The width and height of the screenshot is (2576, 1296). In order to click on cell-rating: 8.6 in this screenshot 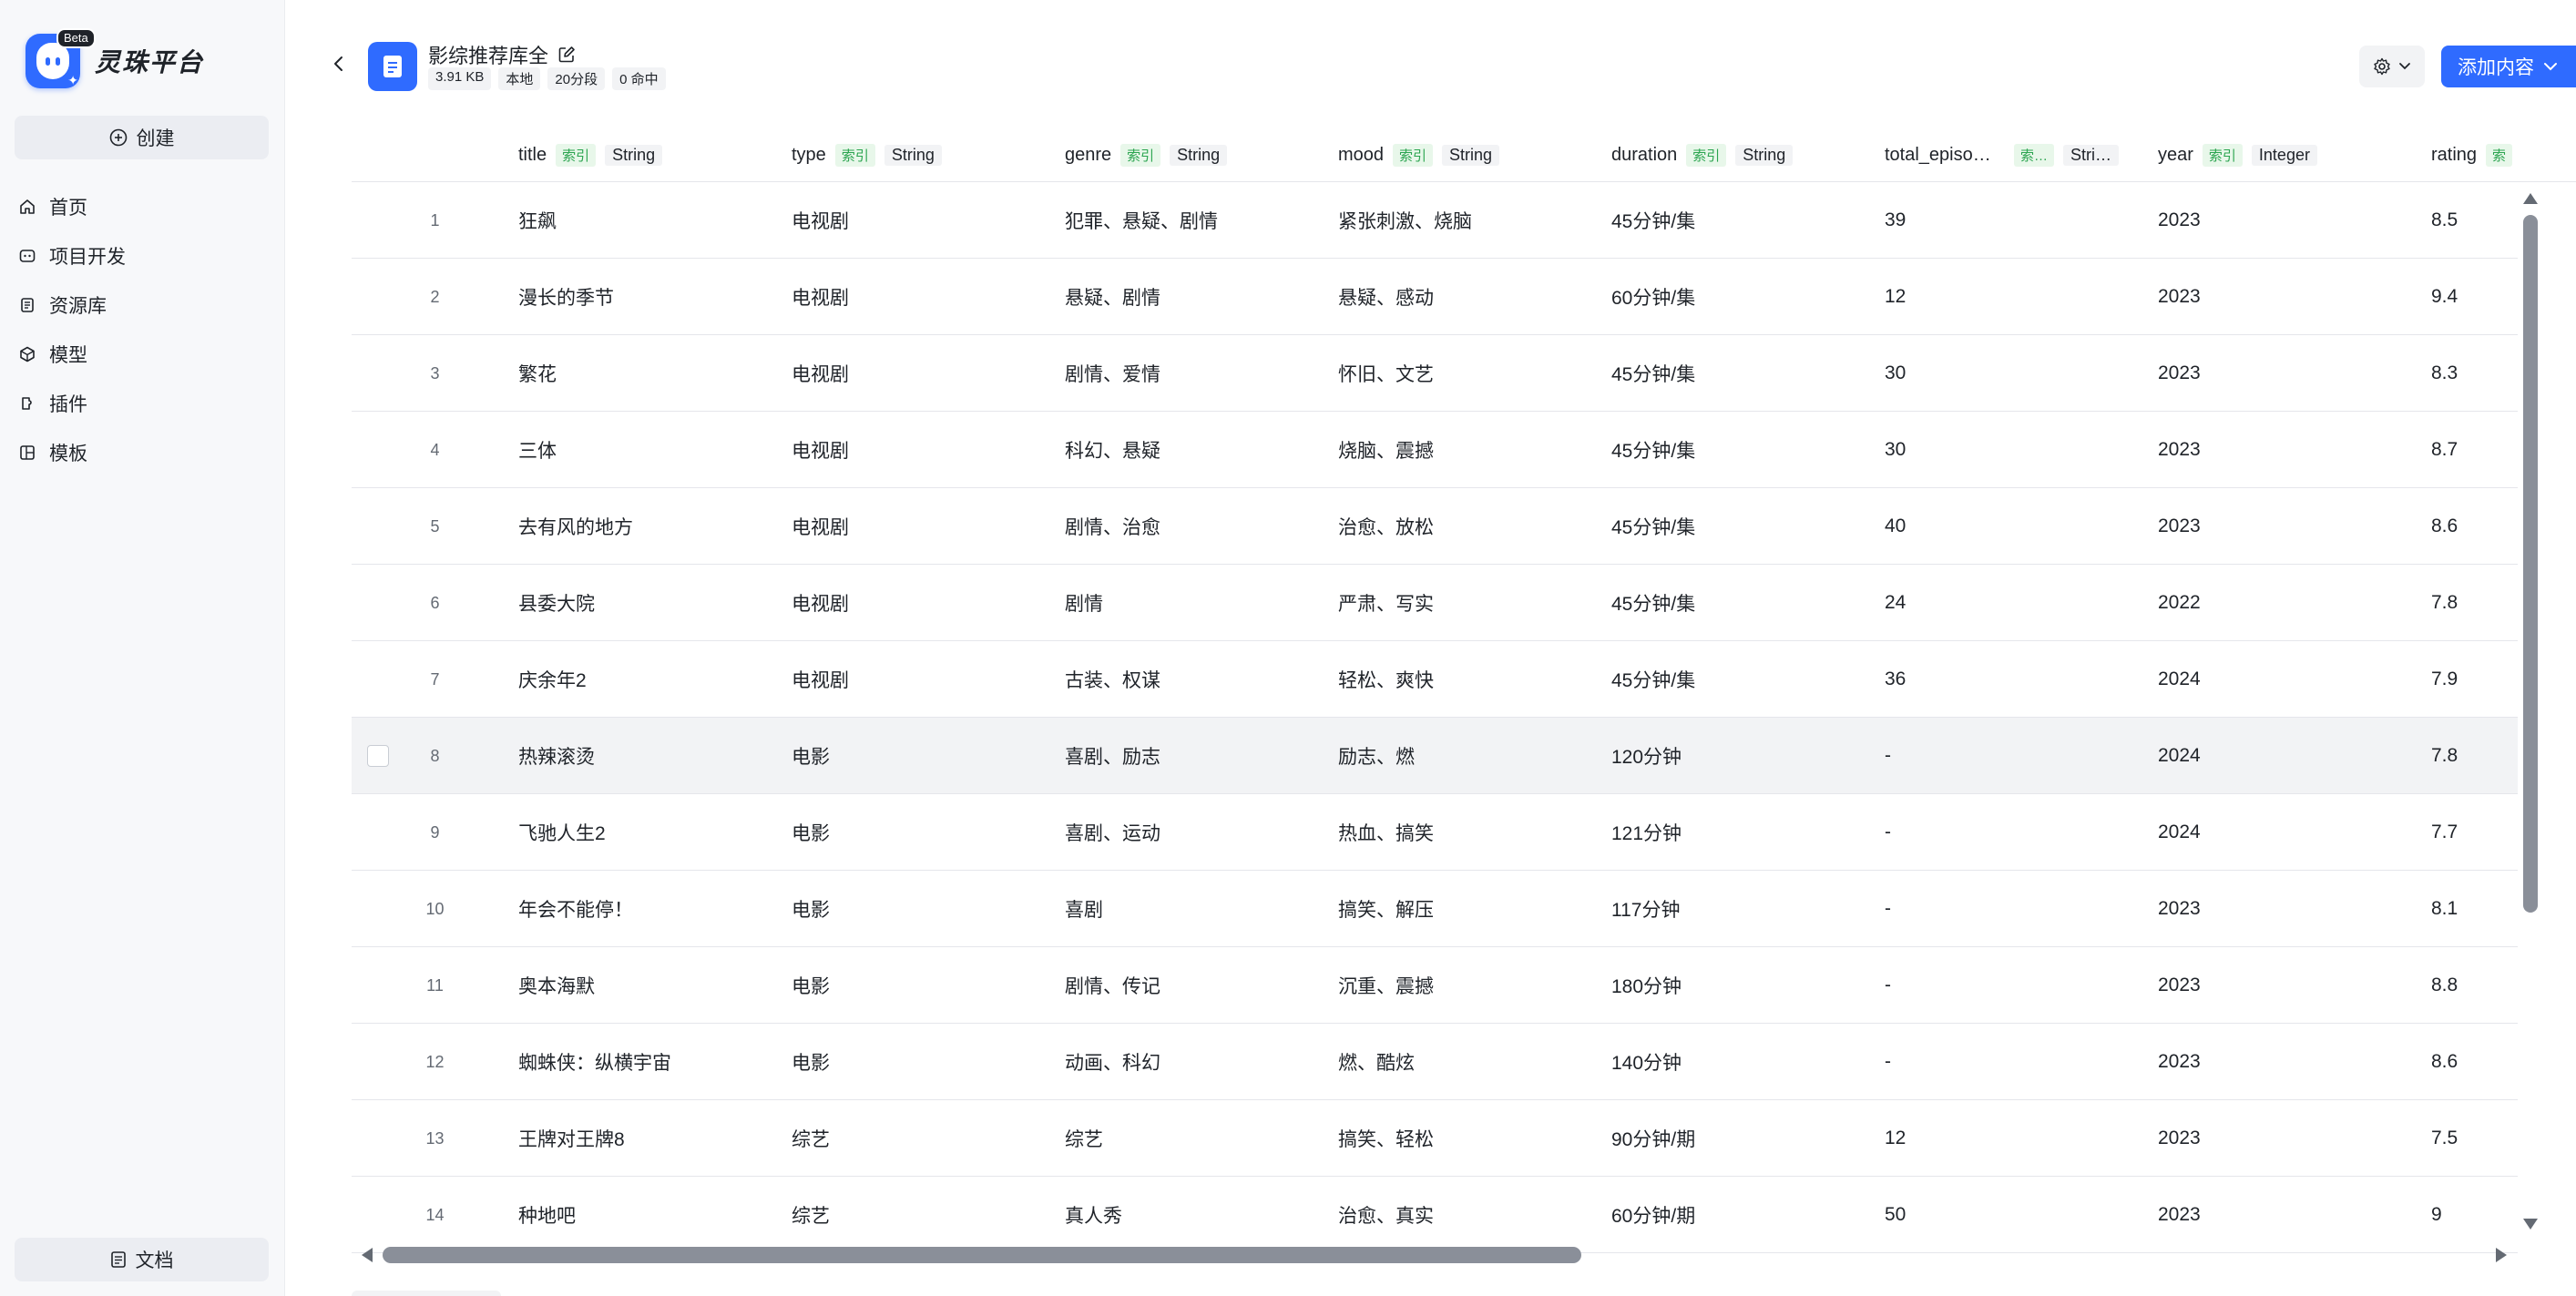, I will do `click(2444, 1061)`.